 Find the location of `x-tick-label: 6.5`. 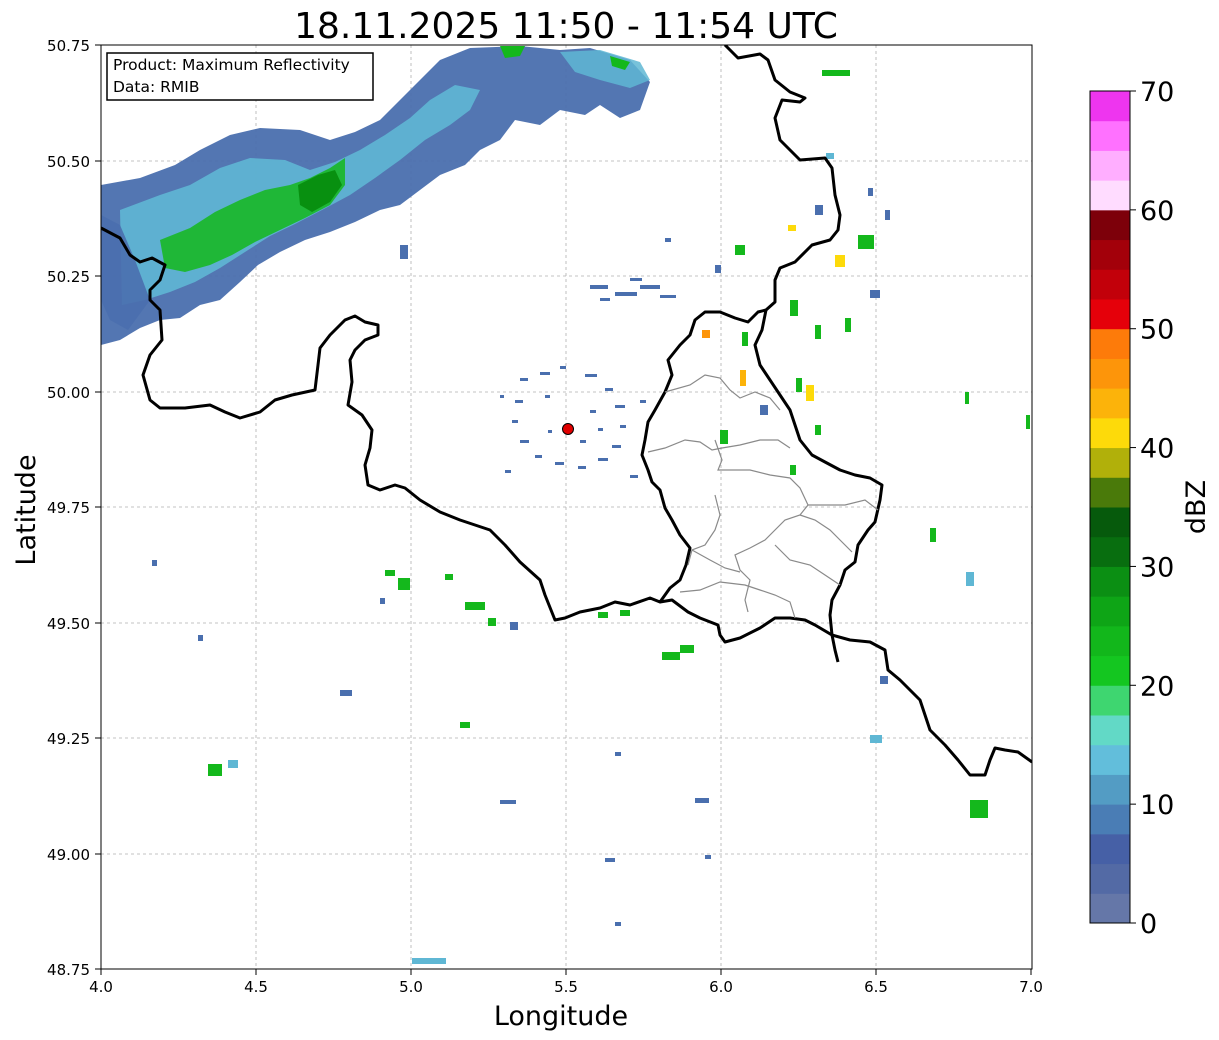

x-tick-label: 6.5 is located at coordinates (876, 987).